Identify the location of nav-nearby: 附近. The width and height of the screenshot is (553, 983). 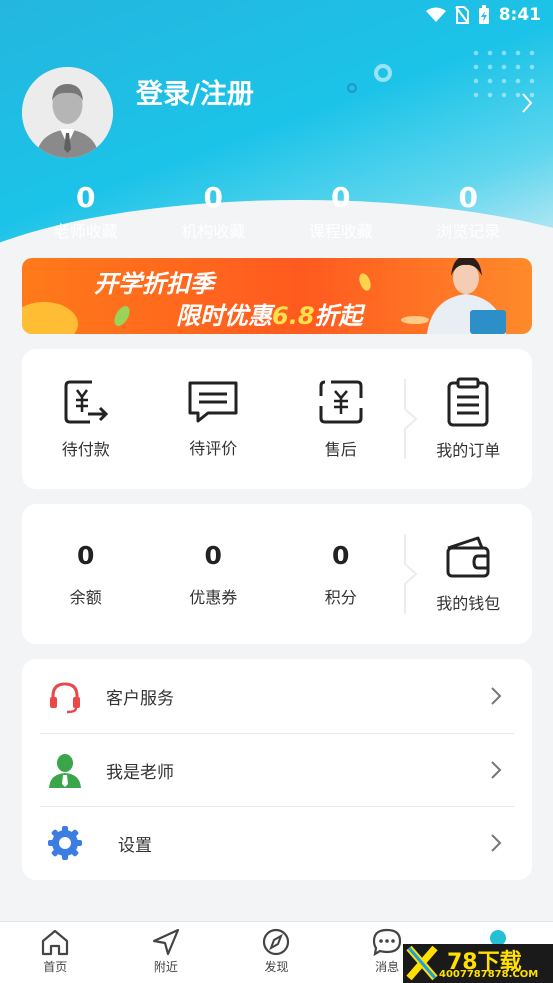
(166, 952).